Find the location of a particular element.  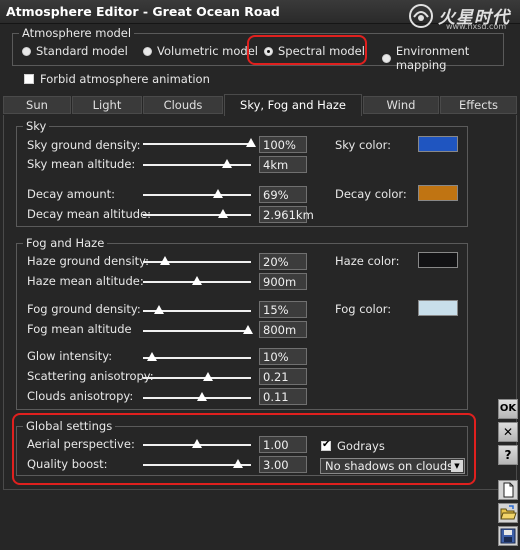

window-title: Atmosphere Editor - Great Ocean Road is located at coordinates (143, 11).